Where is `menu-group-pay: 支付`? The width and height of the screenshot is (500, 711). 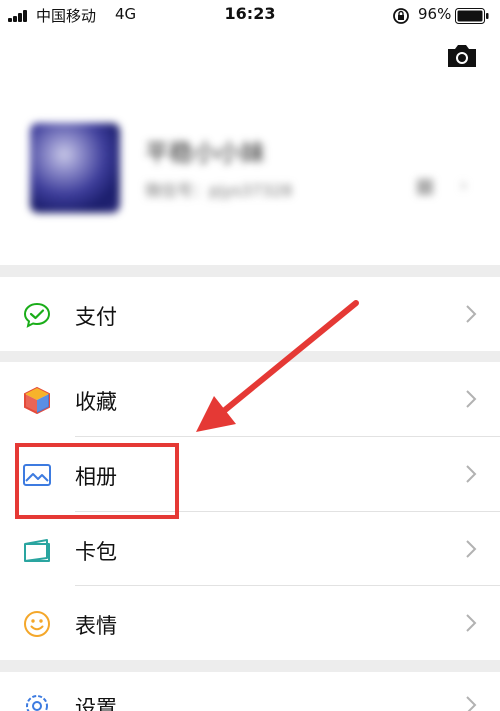 menu-group-pay: 支付 is located at coordinates (250, 314).